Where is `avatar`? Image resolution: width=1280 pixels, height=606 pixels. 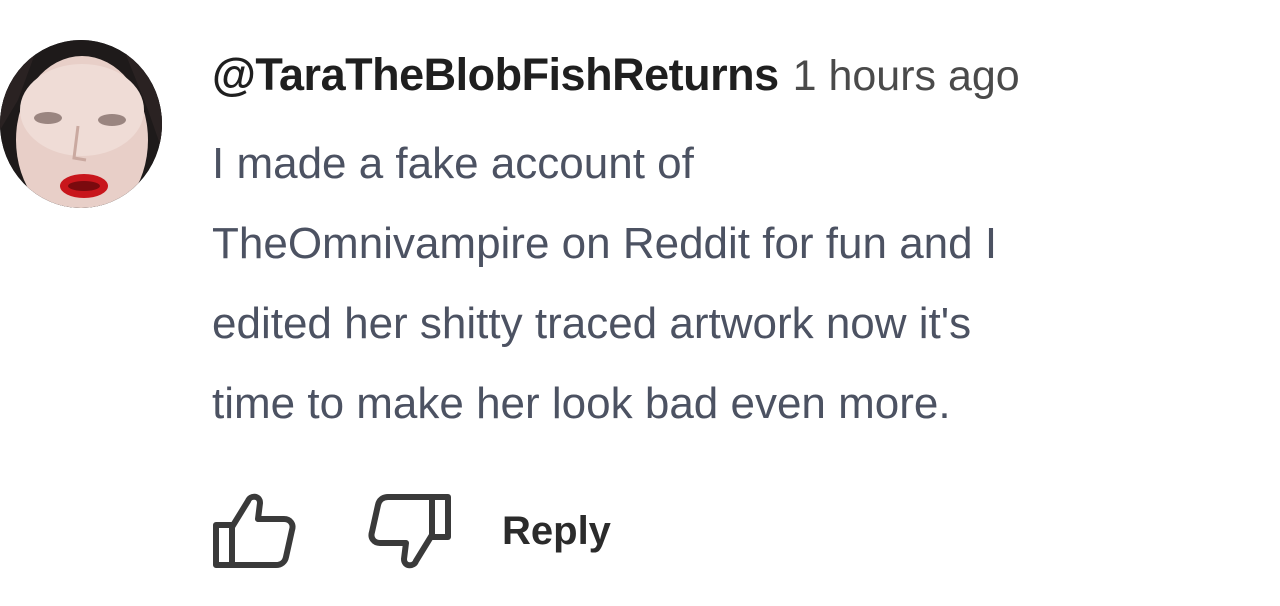
avatar is located at coordinates (81, 124).